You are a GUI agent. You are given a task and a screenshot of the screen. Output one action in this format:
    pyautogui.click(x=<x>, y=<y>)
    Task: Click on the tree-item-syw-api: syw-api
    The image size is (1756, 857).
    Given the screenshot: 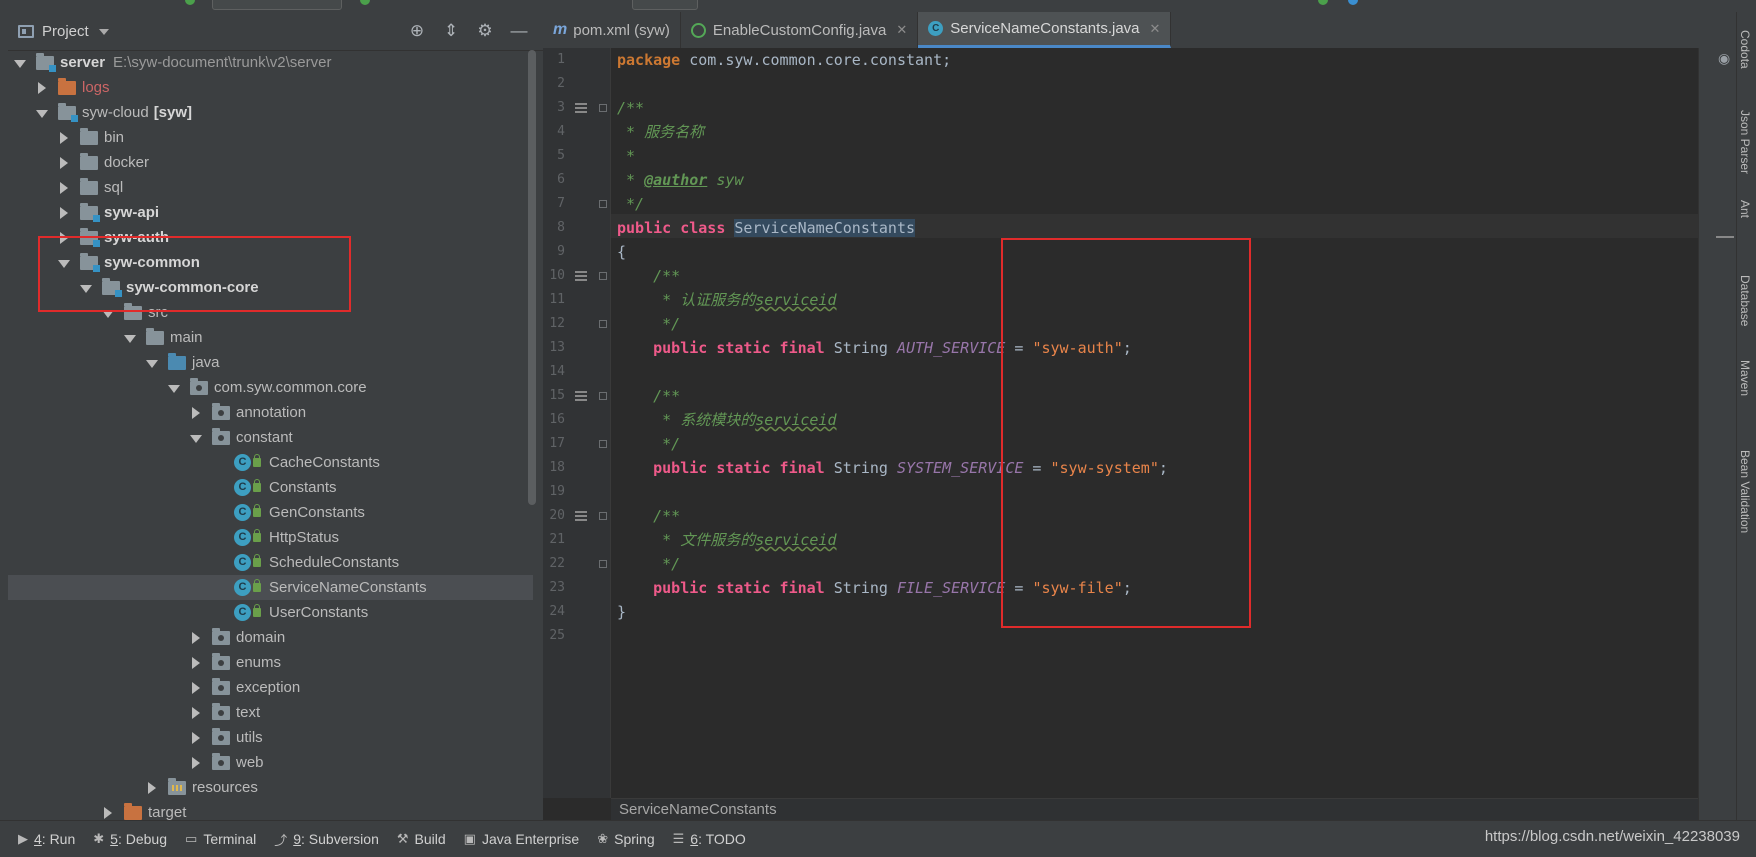 What is the action you would take?
    pyautogui.click(x=270, y=212)
    